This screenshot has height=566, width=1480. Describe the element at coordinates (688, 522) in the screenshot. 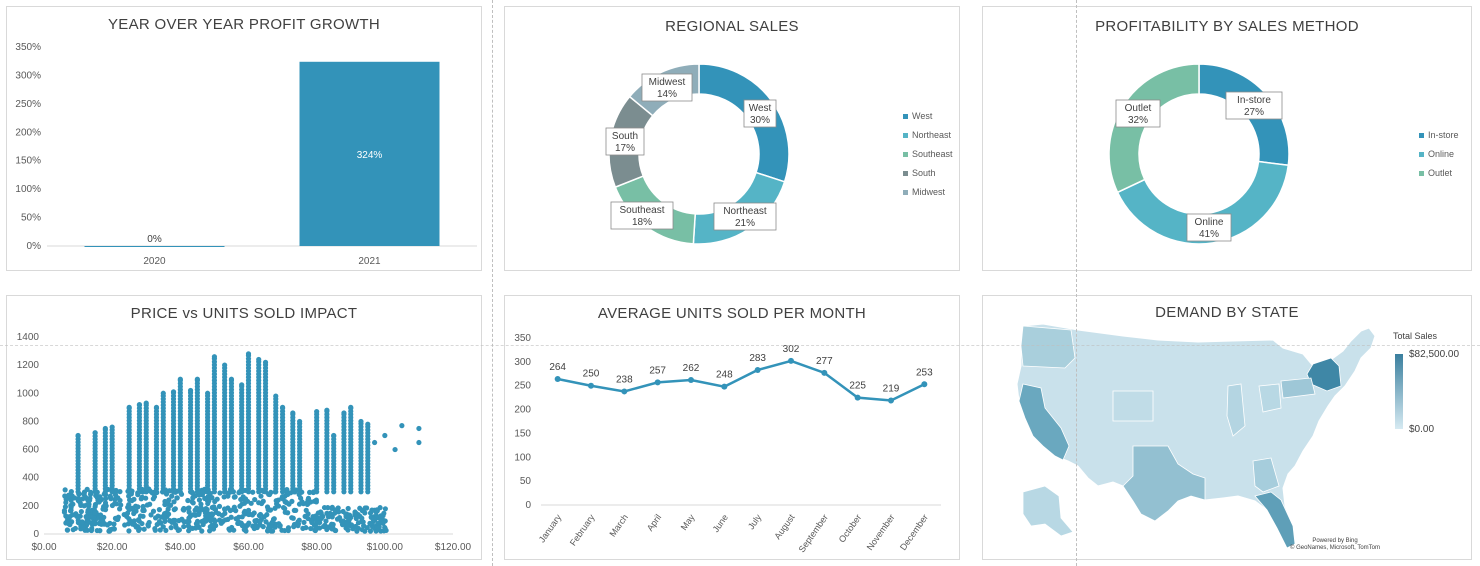

I see `x-tick-label: May` at that location.